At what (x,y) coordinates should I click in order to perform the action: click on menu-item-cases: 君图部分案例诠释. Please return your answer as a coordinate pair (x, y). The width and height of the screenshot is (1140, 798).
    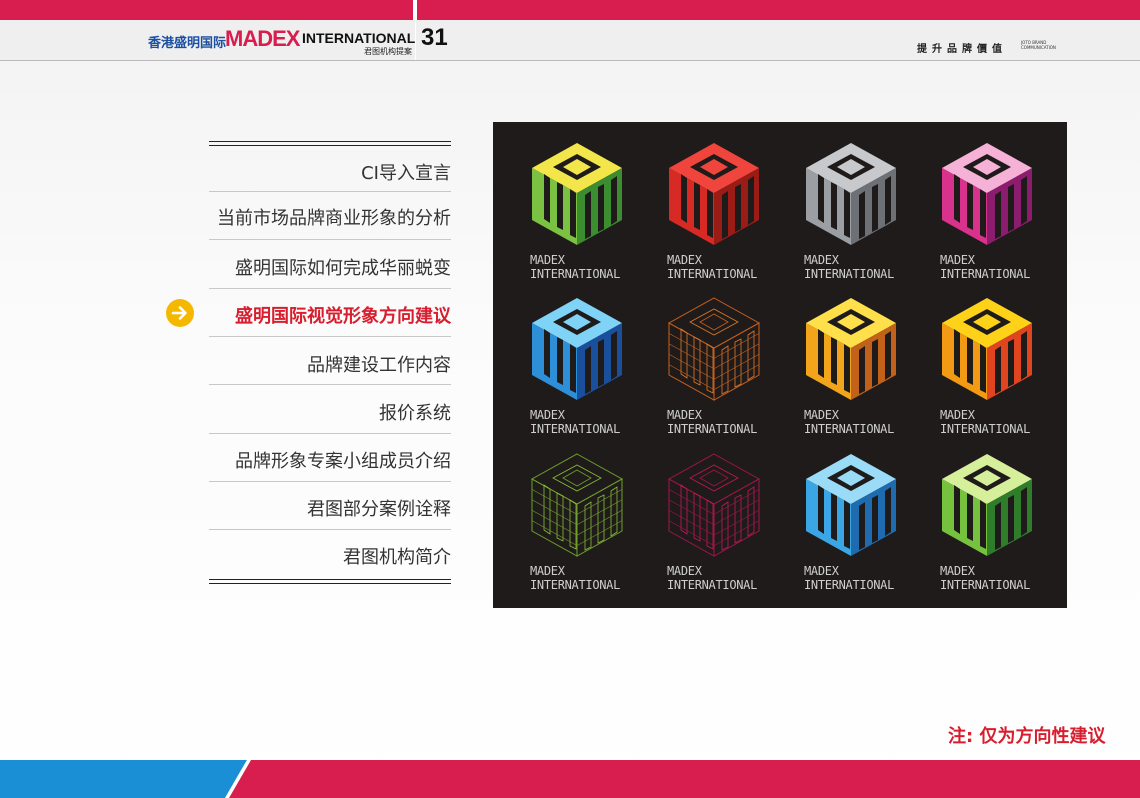
    Looking at the image, I should click on (330, 508).